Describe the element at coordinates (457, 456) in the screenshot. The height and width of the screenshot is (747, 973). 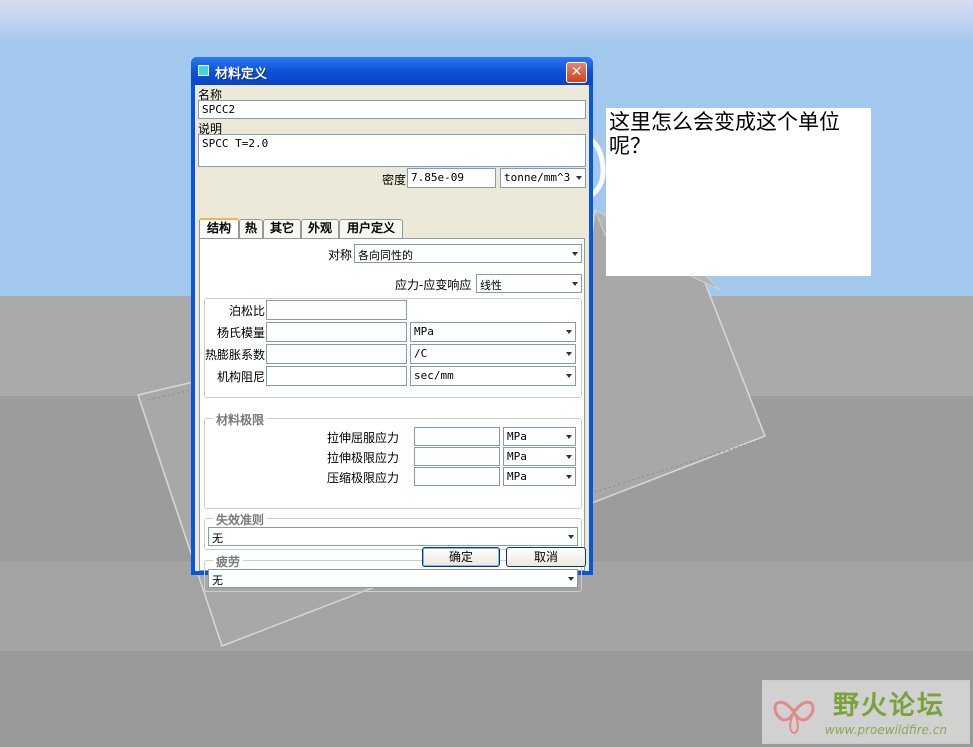
I see `tensile-ultimate-input` at that location.